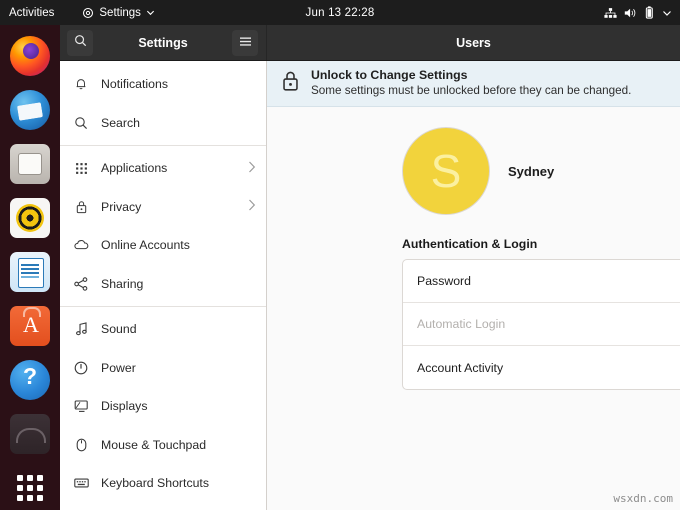 This screenshot has width=680, height=510. I want to click on sidebar-item-sharing: Sharing, so click(163, 284).